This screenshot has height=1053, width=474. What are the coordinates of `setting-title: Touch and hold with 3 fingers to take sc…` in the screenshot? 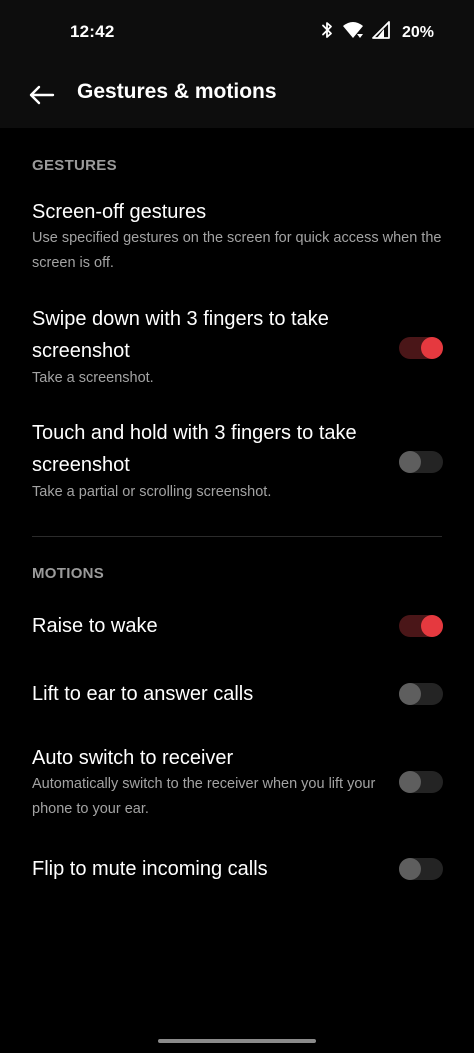 It's located at (194, 449).